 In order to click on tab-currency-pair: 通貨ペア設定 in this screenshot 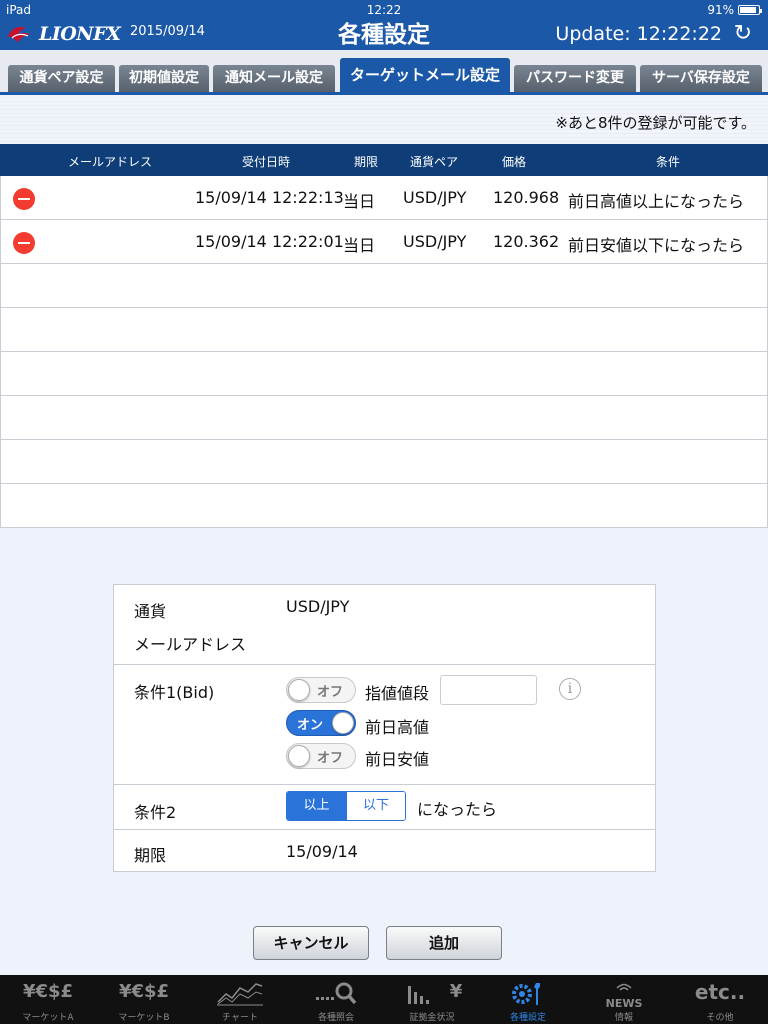, I will do `click(61, 78)`.